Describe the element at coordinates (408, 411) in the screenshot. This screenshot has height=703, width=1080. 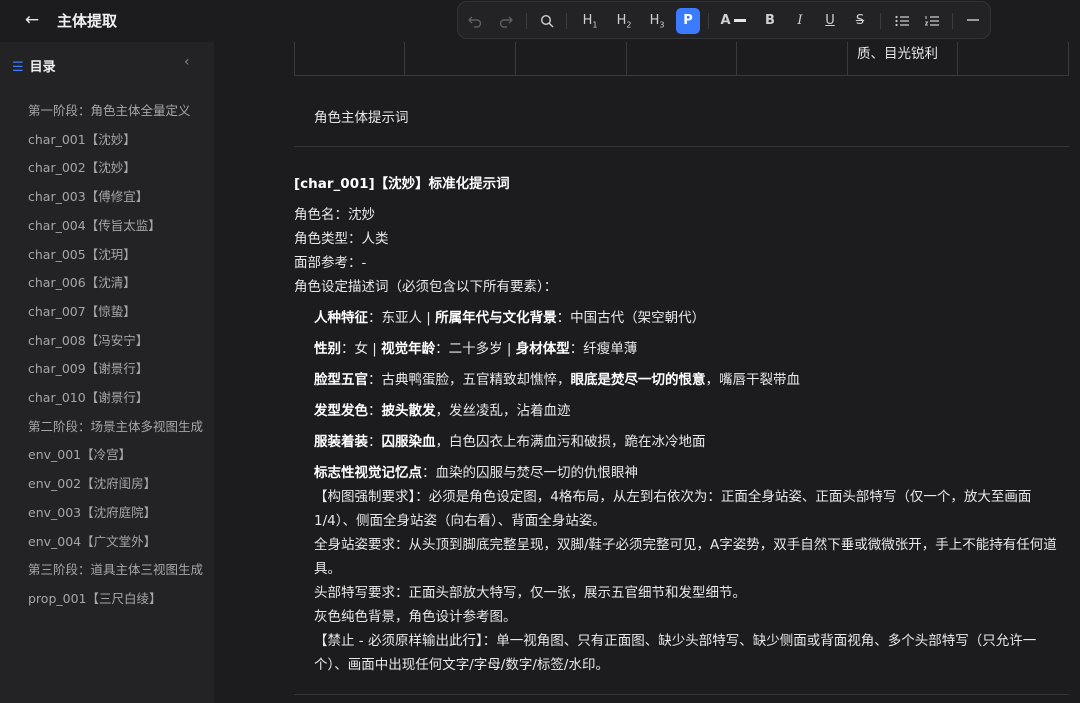
I see `hair-bold: 披头散发` at that location.